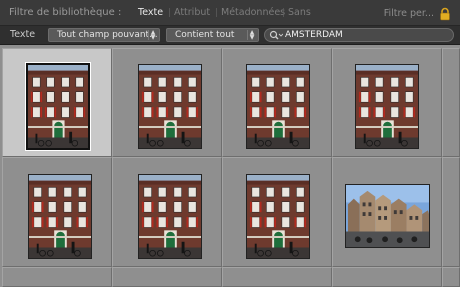 This screenshot has height=287, width=460. What do you see at coordinates (314, 35) in the screenshot?
I see `search-input-value: AMSTERDAM` at bounding box center [314, 35].